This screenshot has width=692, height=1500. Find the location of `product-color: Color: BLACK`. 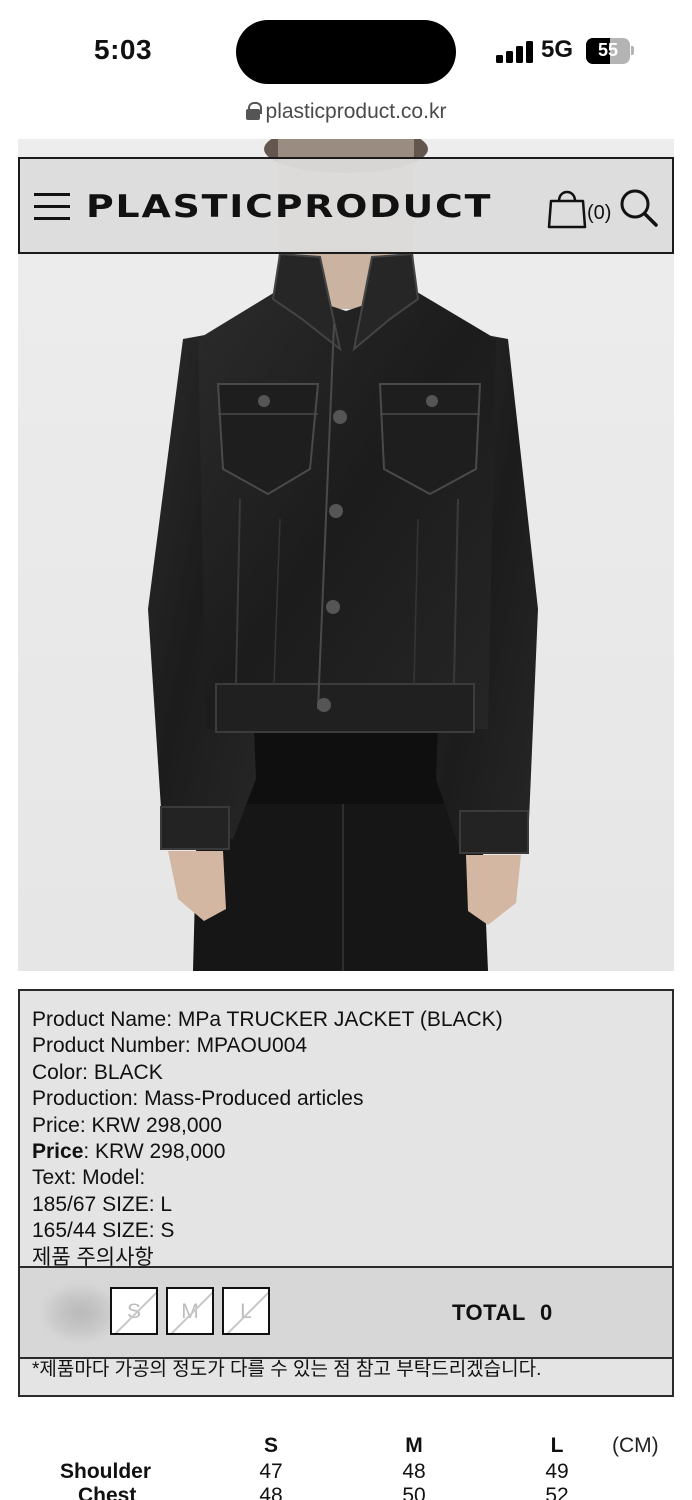

product-color: Color: BLACK is located at coordinates (97, 1072).